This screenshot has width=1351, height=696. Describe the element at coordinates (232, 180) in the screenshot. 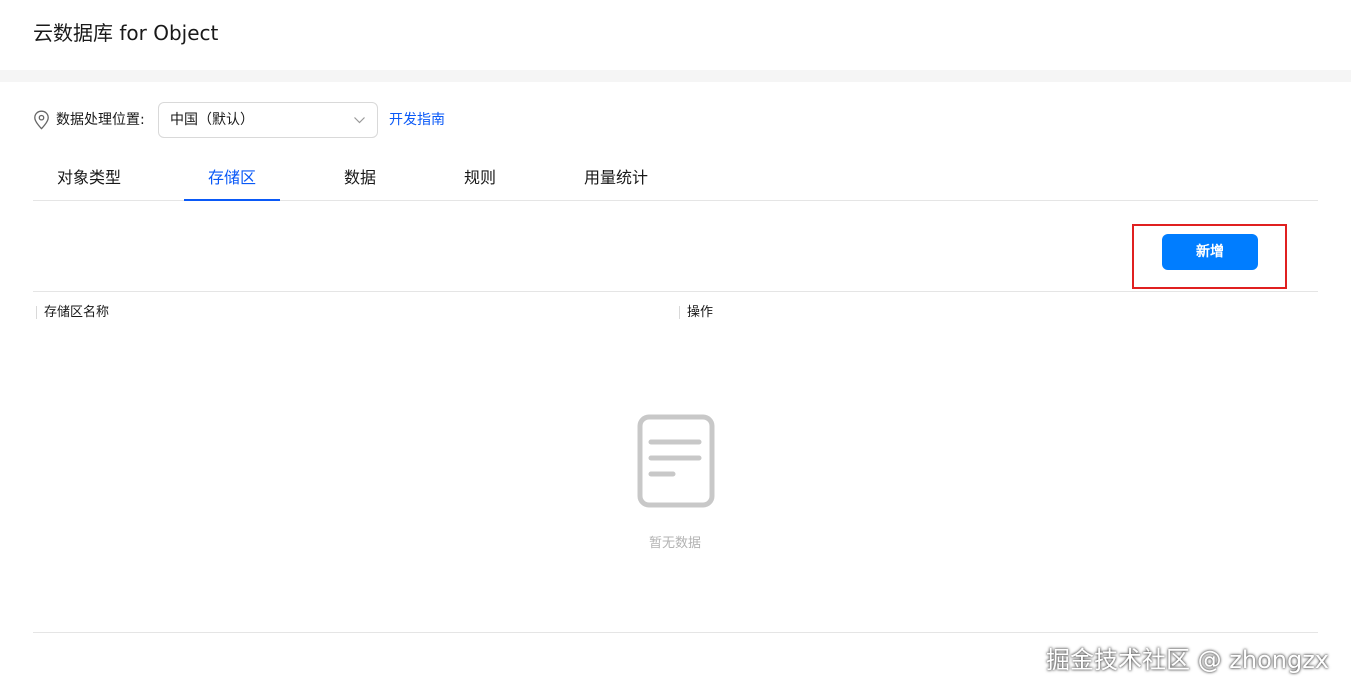

I see `tab-storage-zones: 存储区` at that location.